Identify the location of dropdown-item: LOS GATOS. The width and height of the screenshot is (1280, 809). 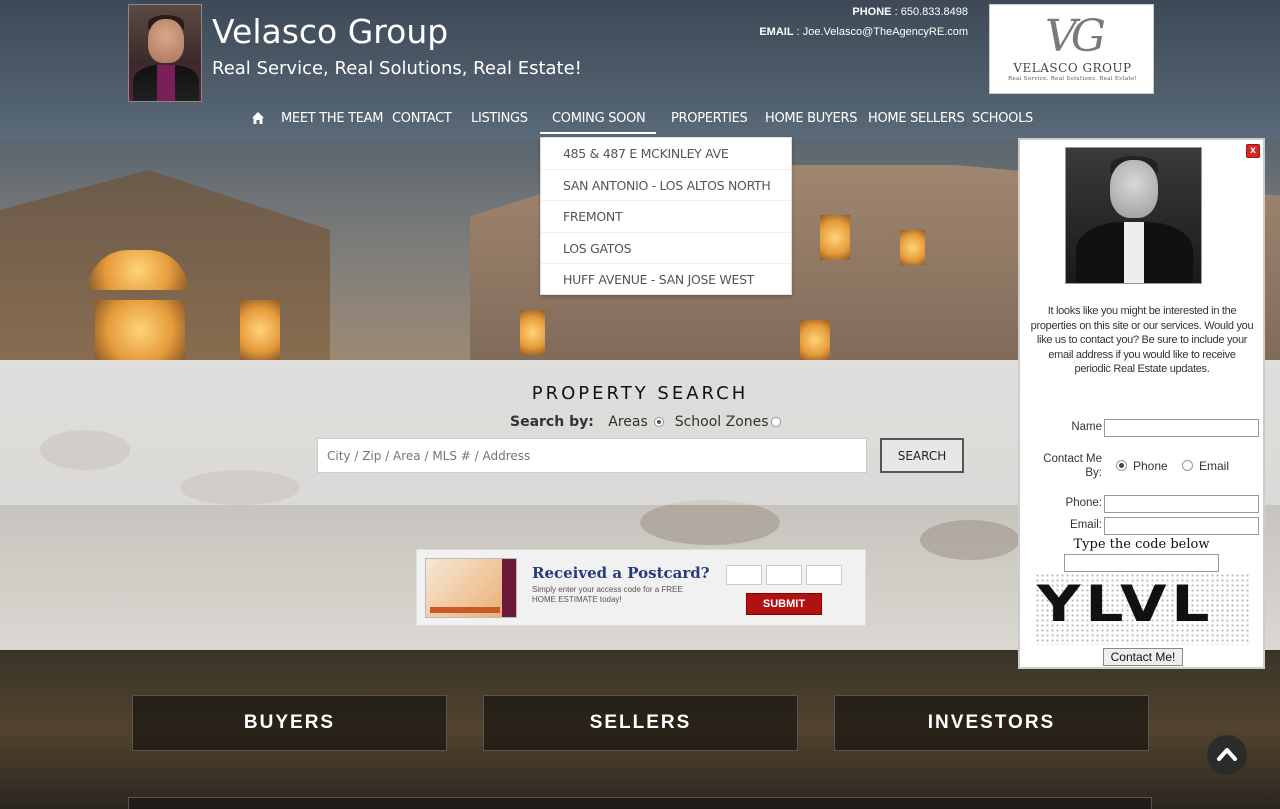
(666, 248).